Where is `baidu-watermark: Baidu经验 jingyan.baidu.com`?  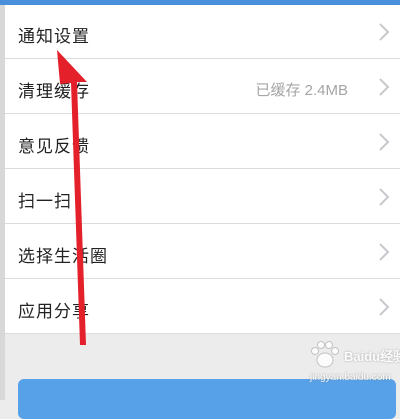
baidu-watermark: Baidu经验 jingyan.baidu.com is located at coordinates (354, 365).